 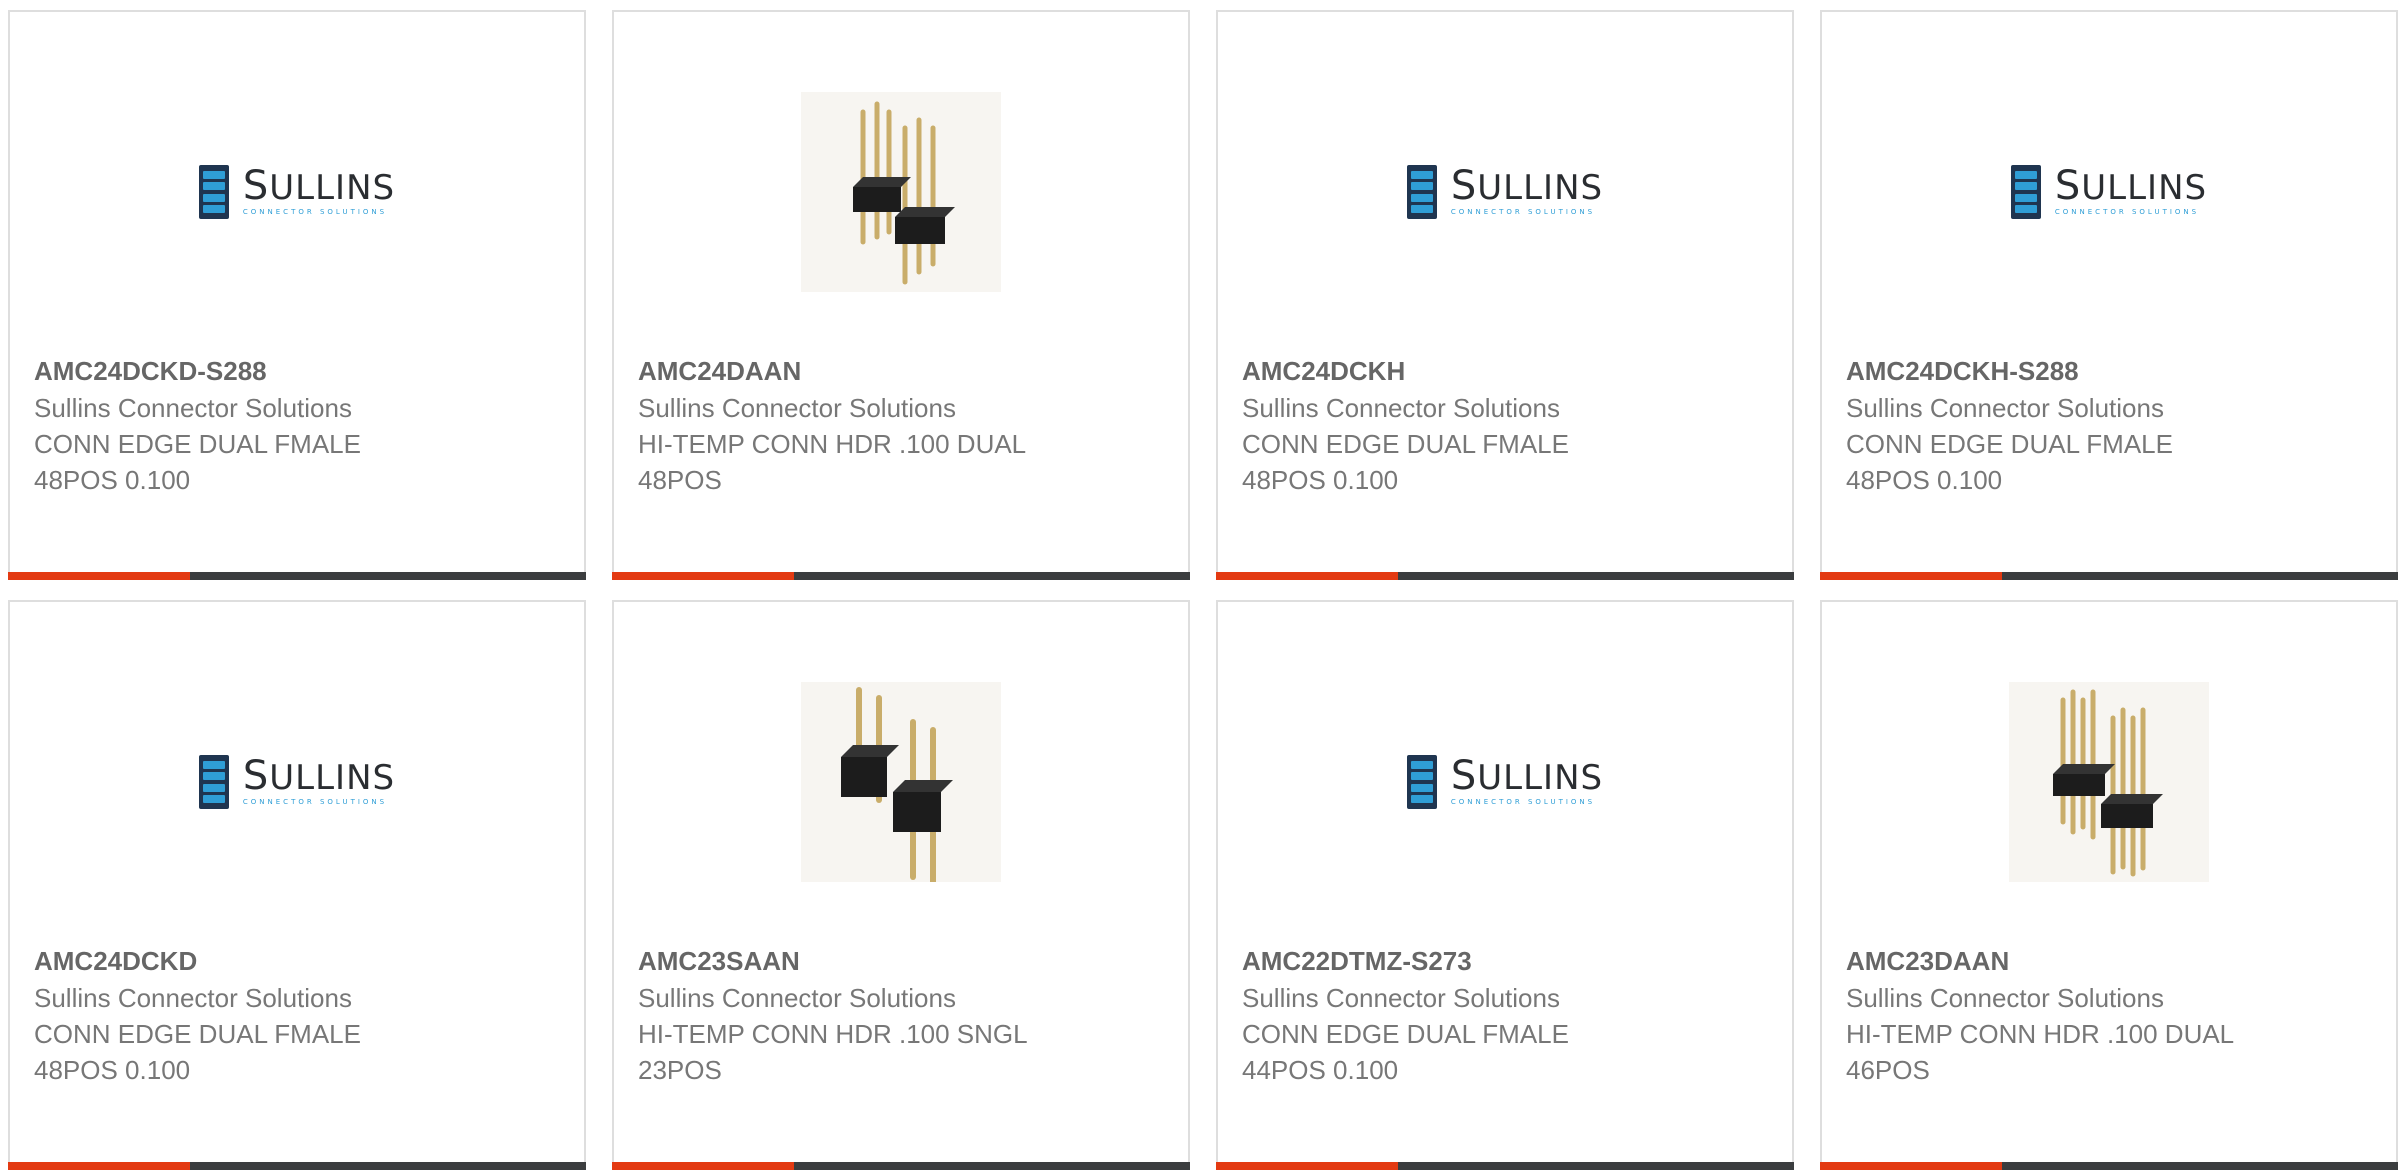 I want to click on part-number: AMC24DCKH-S288, so click(x=2109, y=371).